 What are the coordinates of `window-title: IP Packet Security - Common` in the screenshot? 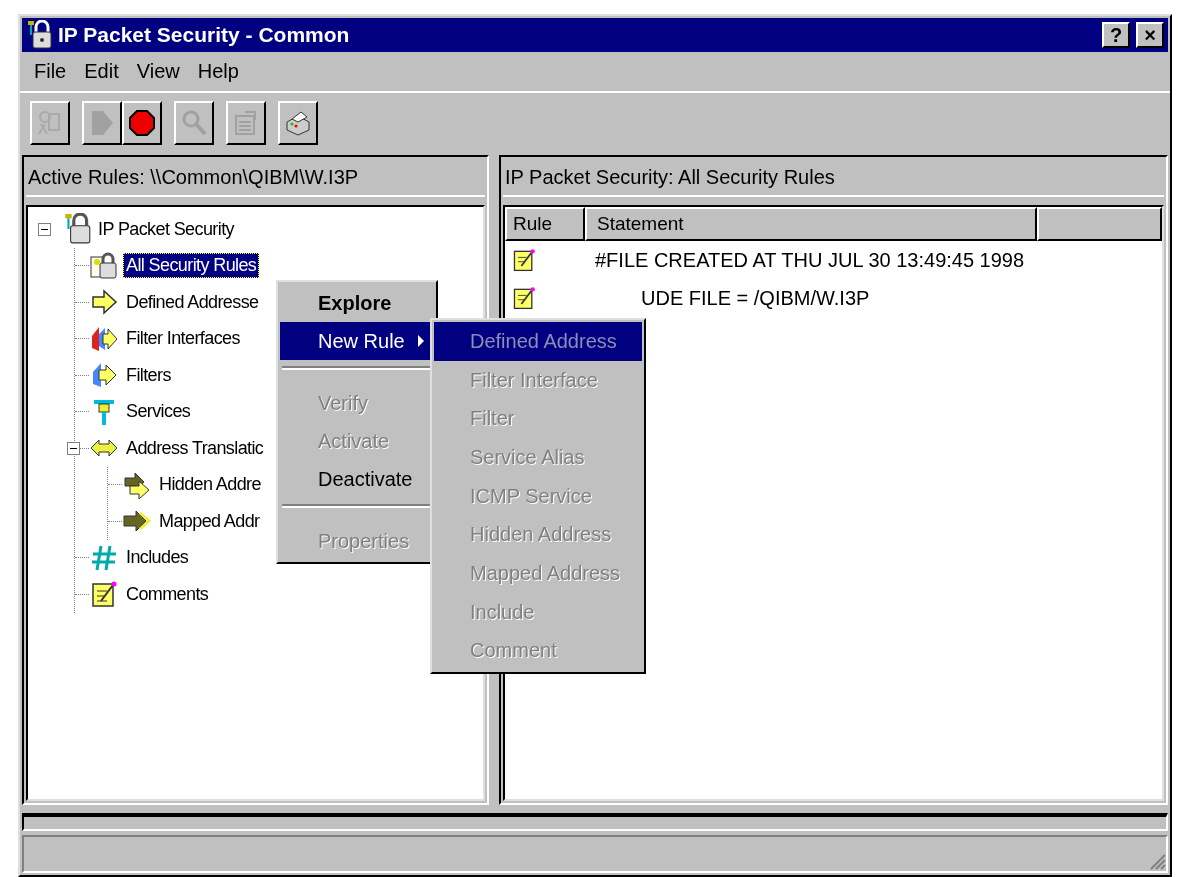 It's located at (204, 35).